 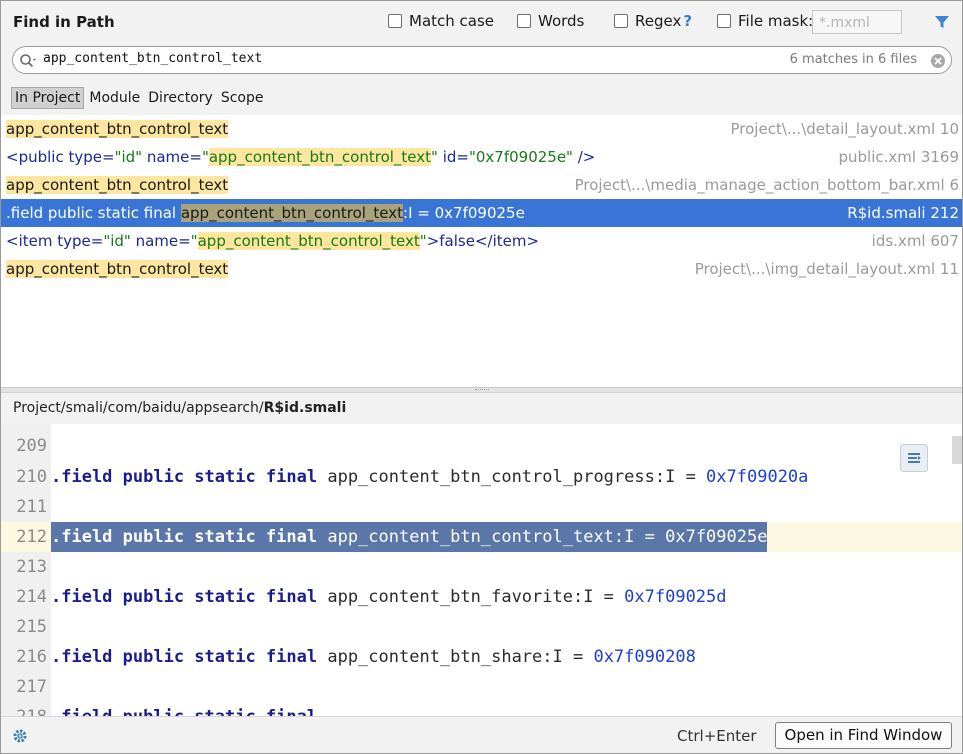 I want to click on result-location: public.xml 3169, so click(x=899, y=157).